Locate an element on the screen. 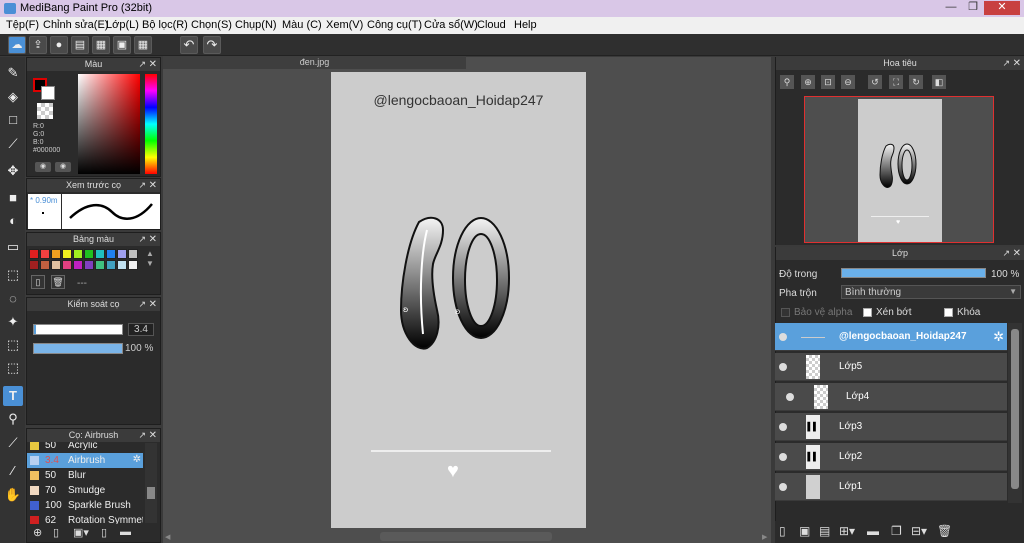 The image size is (1024, 543). brush-item-sparkle: 100 Sparkle Brush is located at coordinates (85, 505).